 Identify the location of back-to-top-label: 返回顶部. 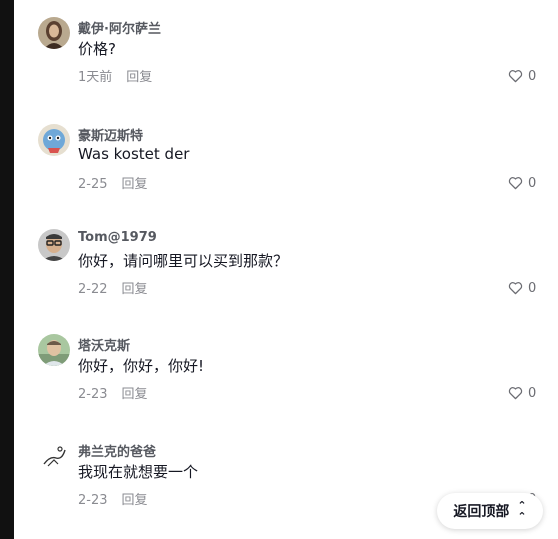
(481, 512).